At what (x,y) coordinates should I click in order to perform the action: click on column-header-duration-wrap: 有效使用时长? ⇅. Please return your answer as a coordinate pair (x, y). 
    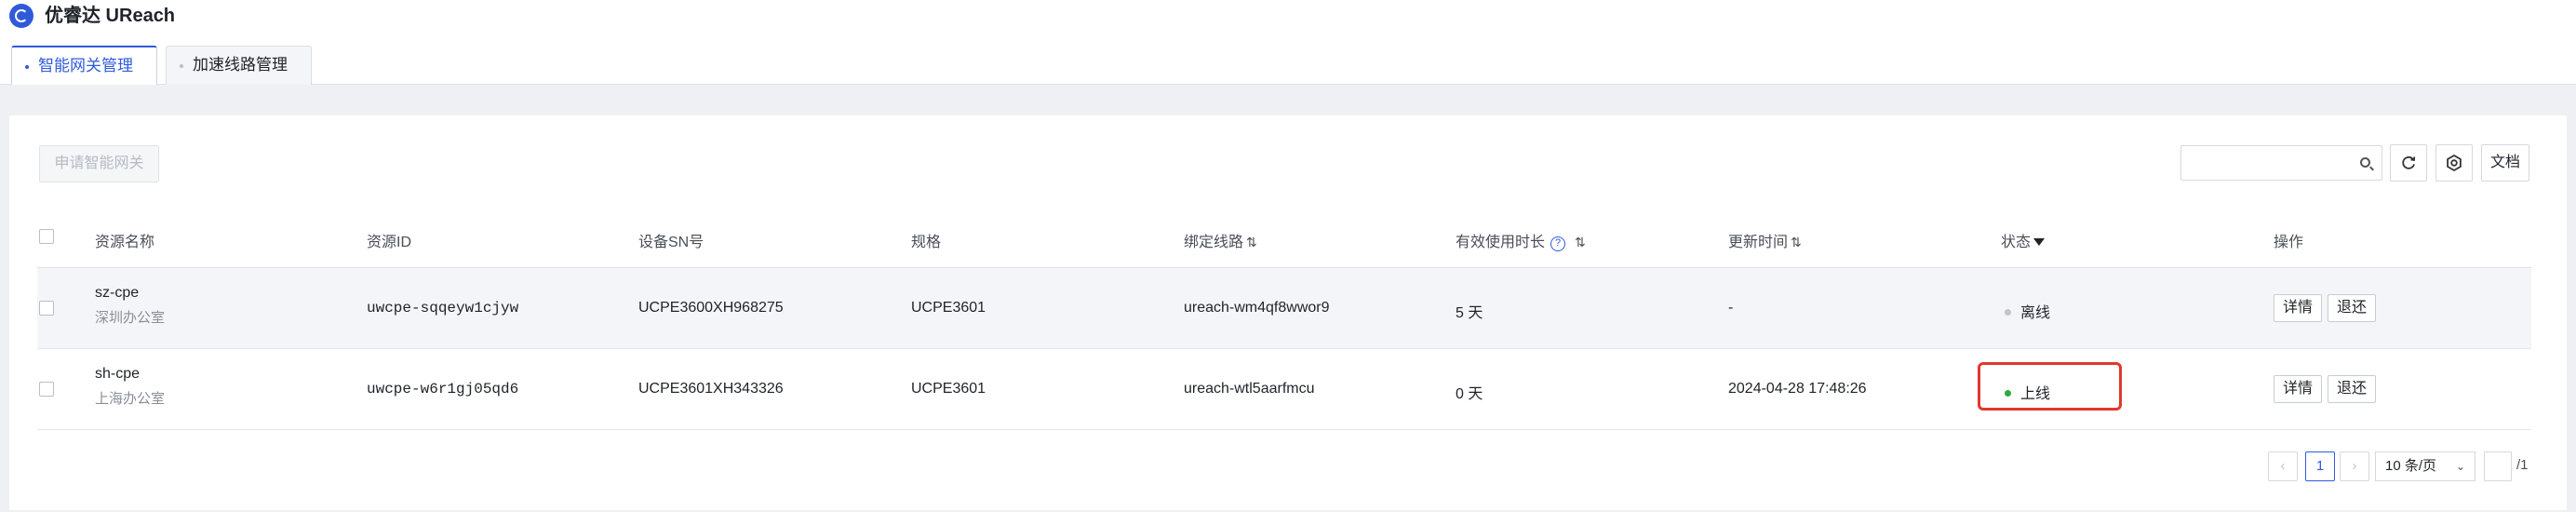
    Looking at the image, I should click on (1521, 240).